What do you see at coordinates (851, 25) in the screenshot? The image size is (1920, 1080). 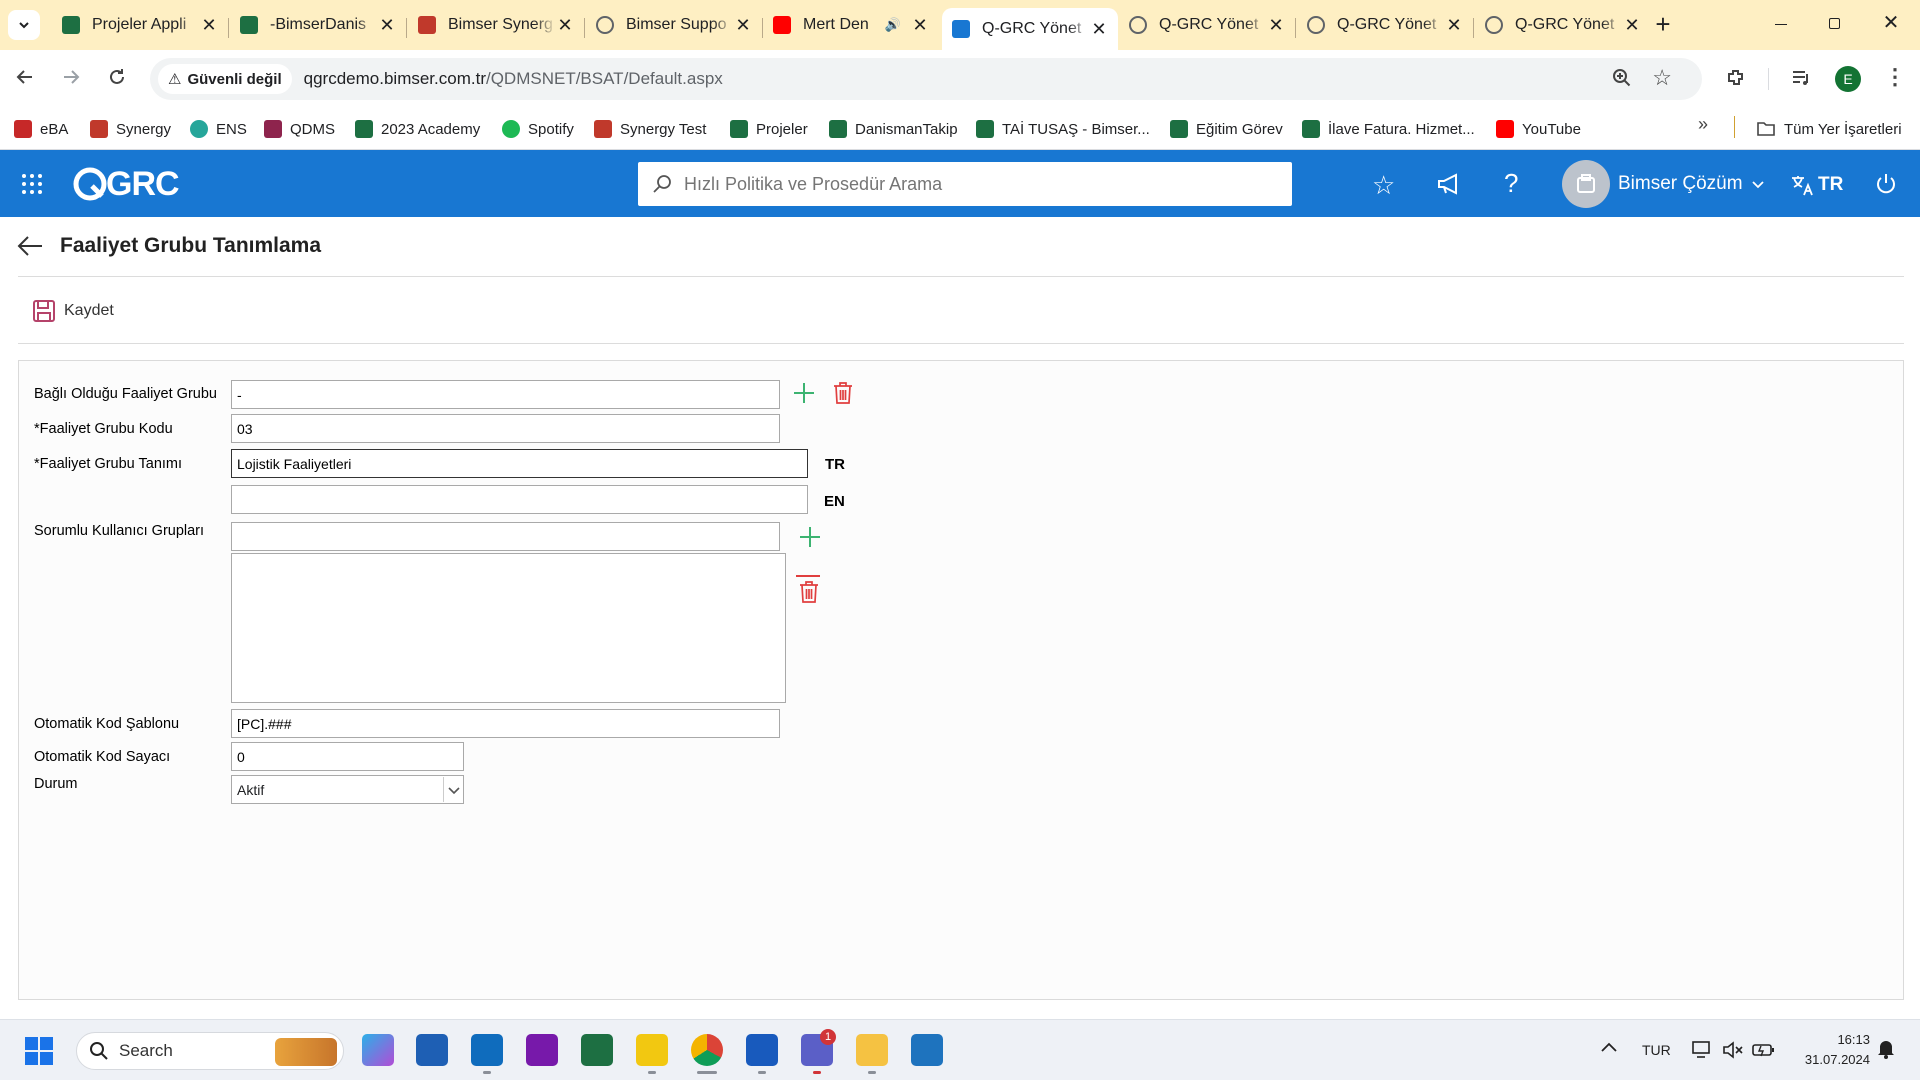 I see `browser-tab: Mert Den 🔊 ✕` at bounding box center [851, 25].